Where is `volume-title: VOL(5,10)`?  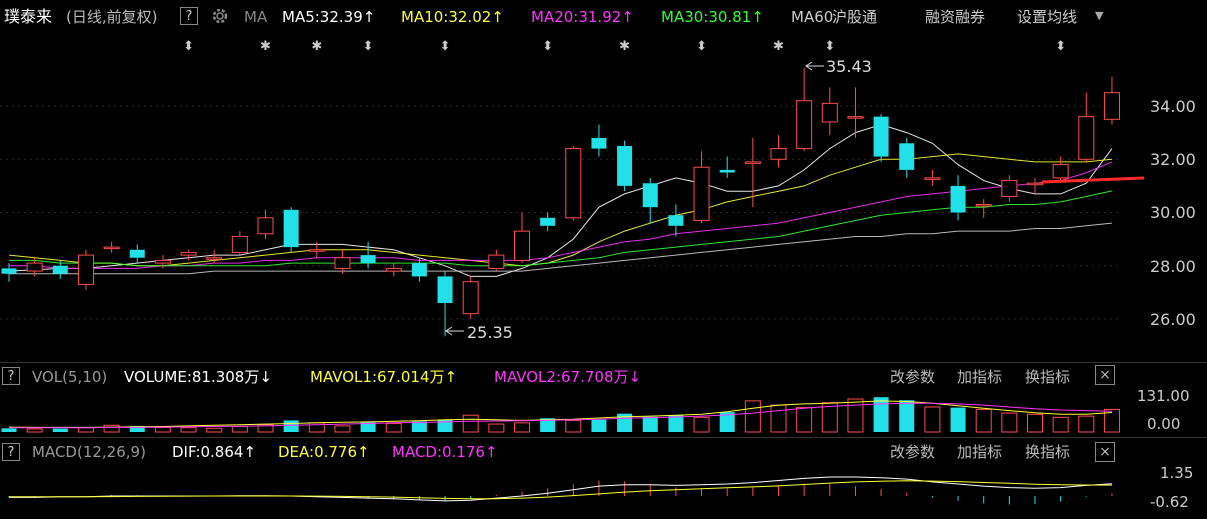 volume-title: VOL(5,10) is located at coordinates (69, 377).